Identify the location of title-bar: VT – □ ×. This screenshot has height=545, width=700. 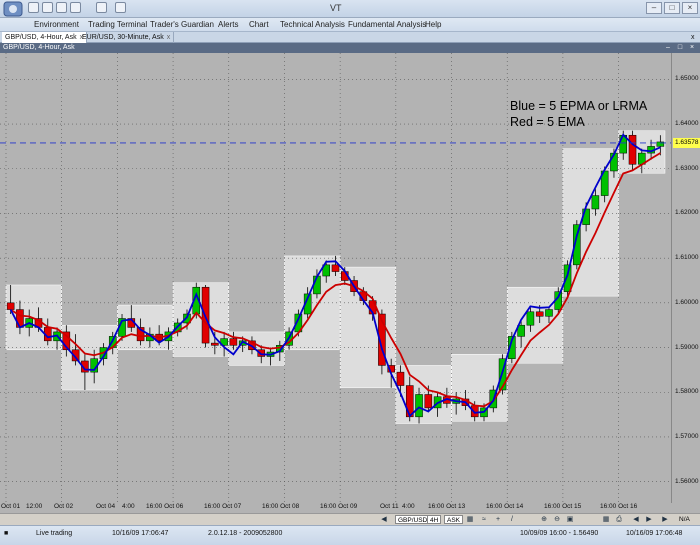
(350, 9).